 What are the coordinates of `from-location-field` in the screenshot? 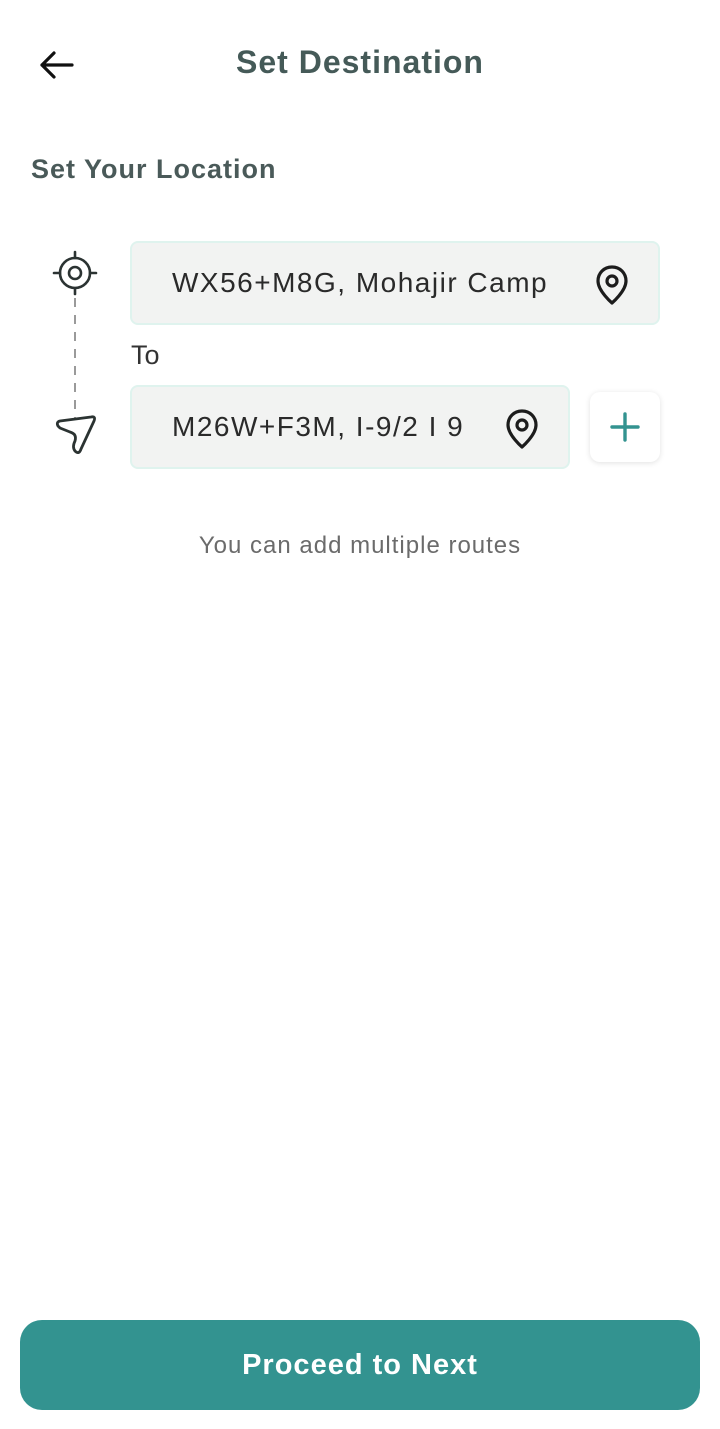 It's located at (395, 283).